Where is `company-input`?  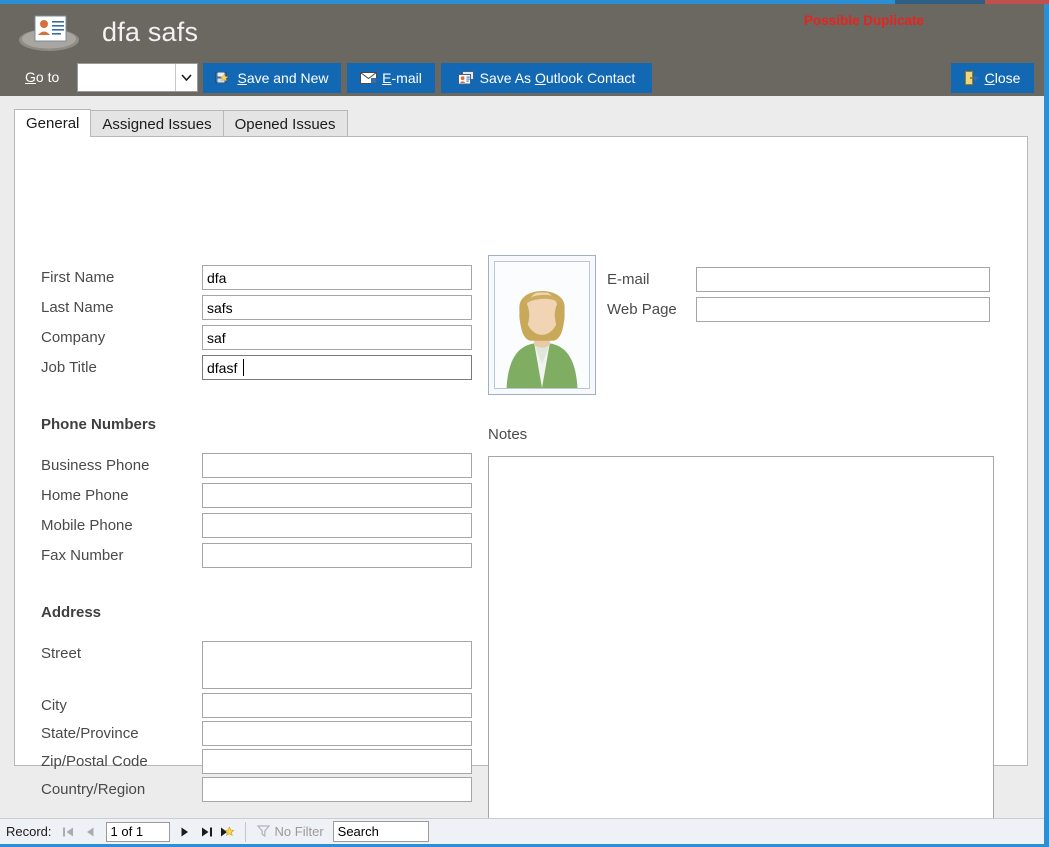
company-input is located at coordinates (337, 337).